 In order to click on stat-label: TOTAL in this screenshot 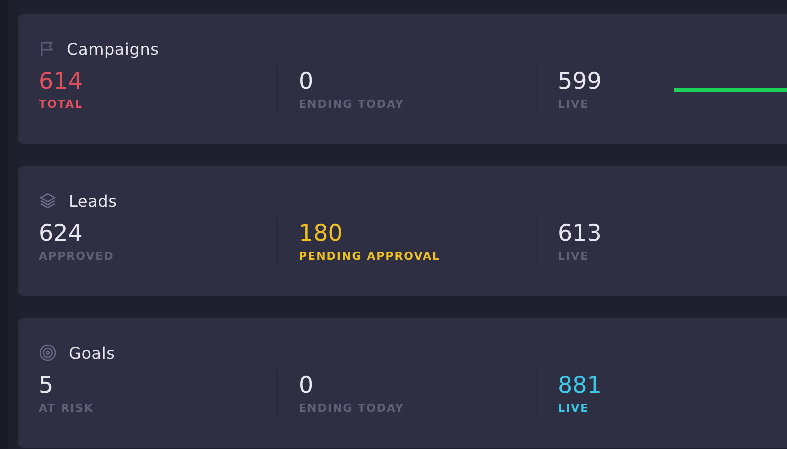, I will do `click(61, 105)`.